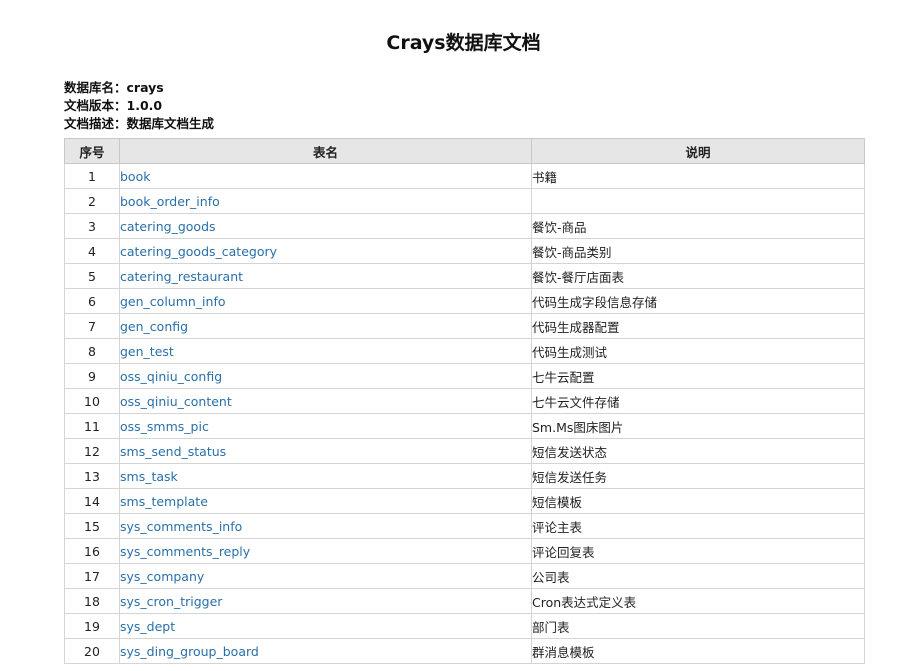 The image size is (902, 671). Describe the element at coordinates (698, 526) in the screenshot. I see `row-description: 评论主表` at that location.